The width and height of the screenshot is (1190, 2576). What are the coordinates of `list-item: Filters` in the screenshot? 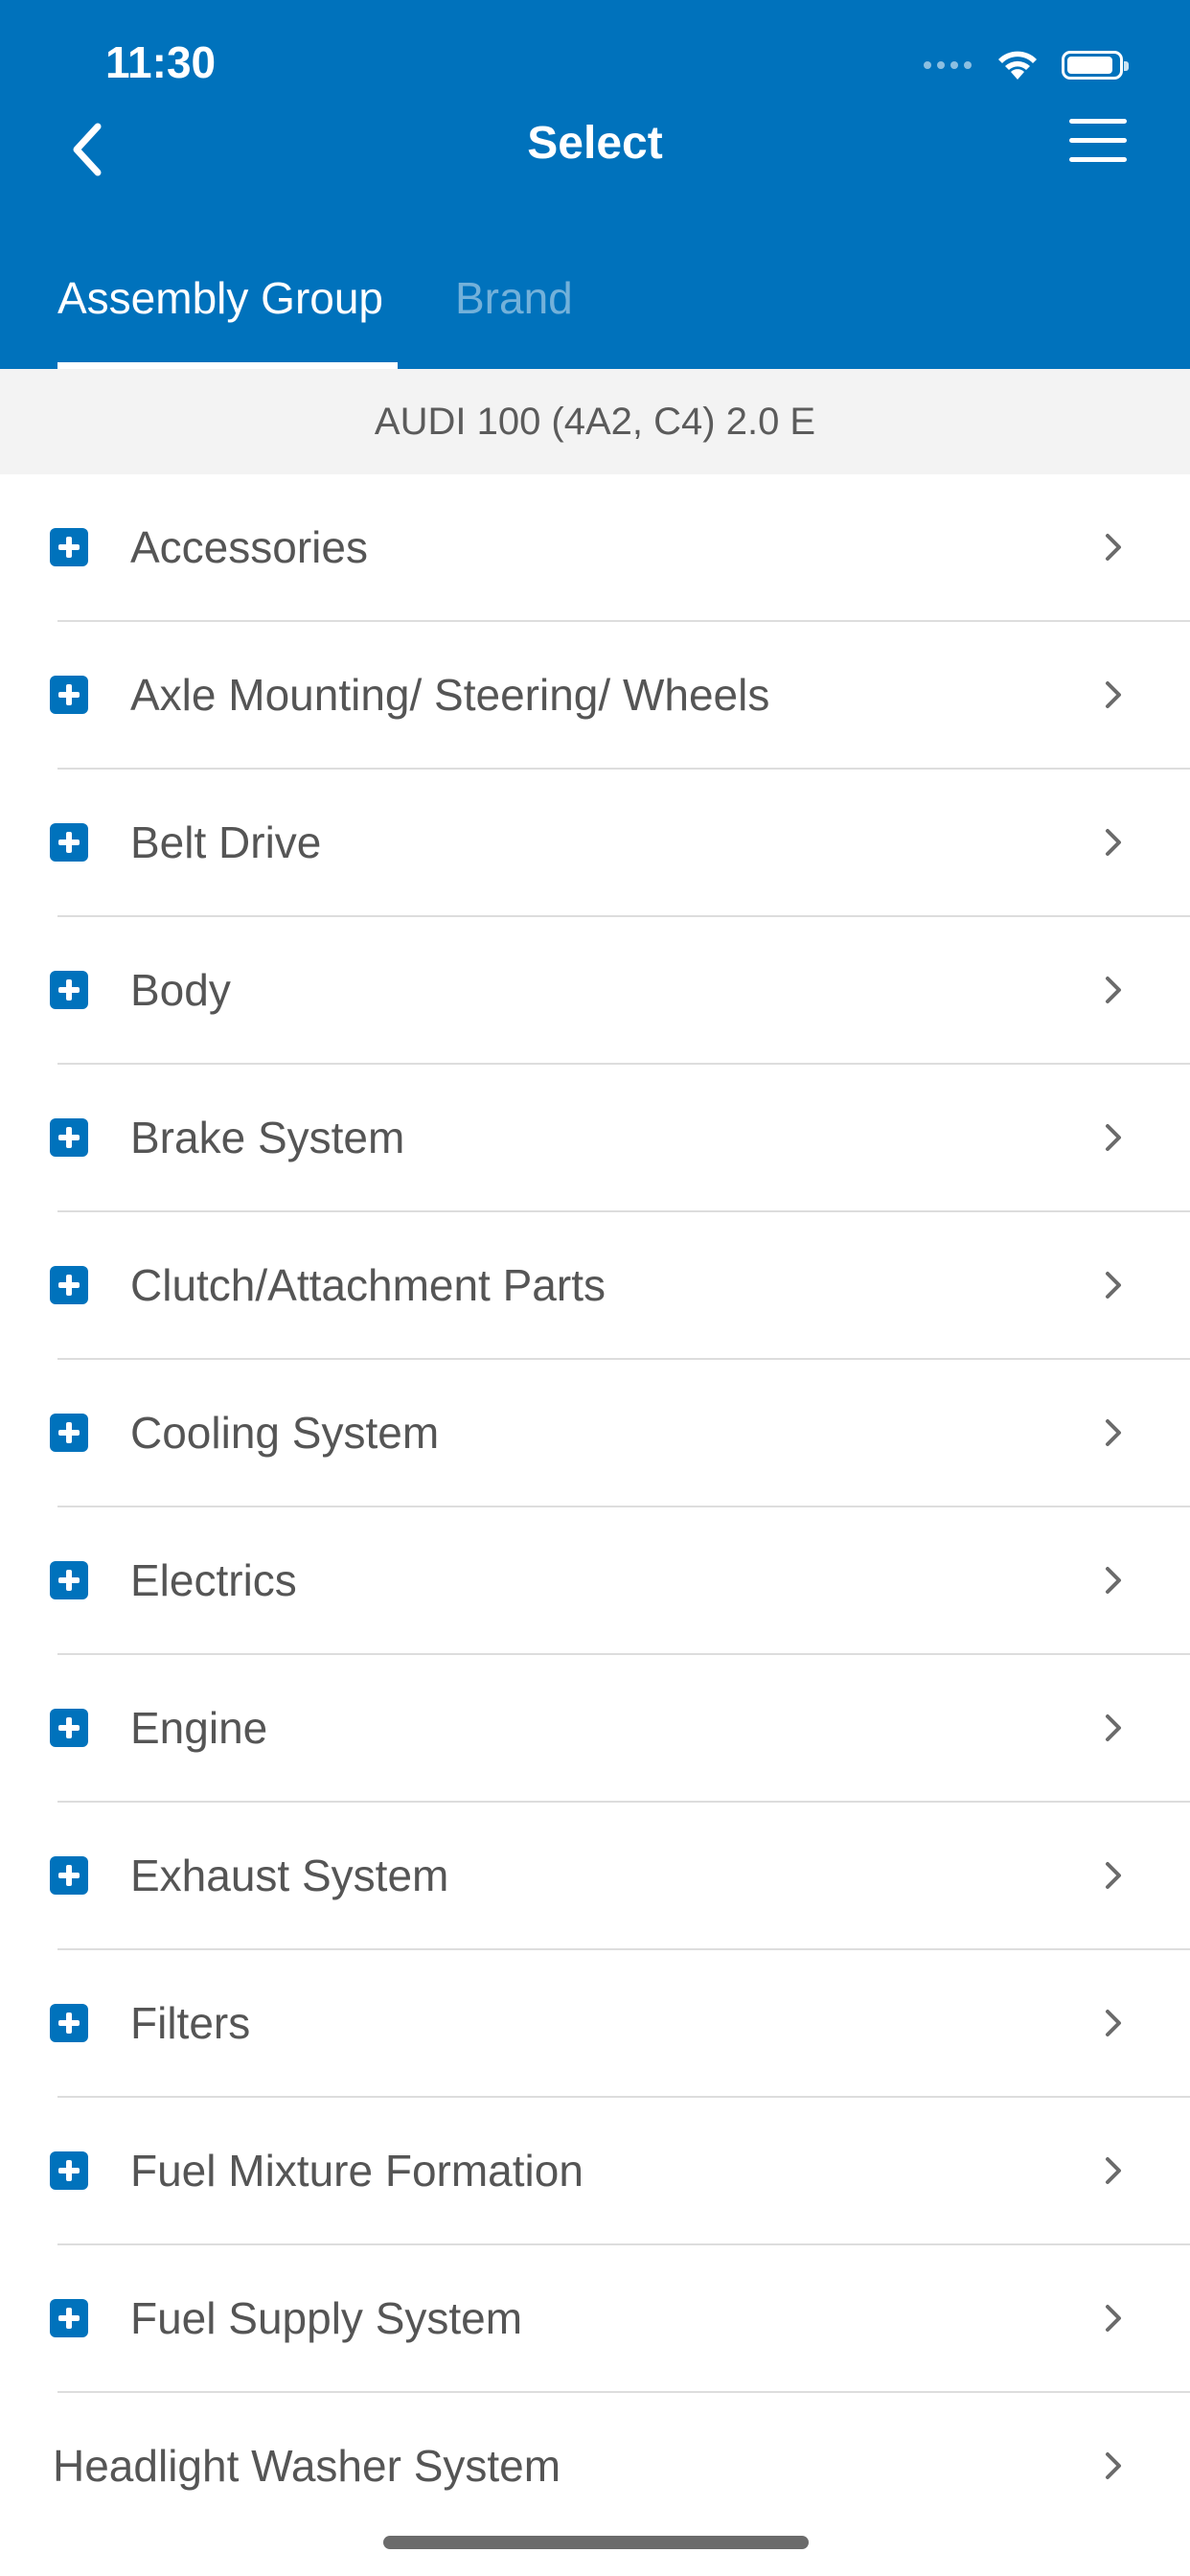 It's located at (620, 2024).